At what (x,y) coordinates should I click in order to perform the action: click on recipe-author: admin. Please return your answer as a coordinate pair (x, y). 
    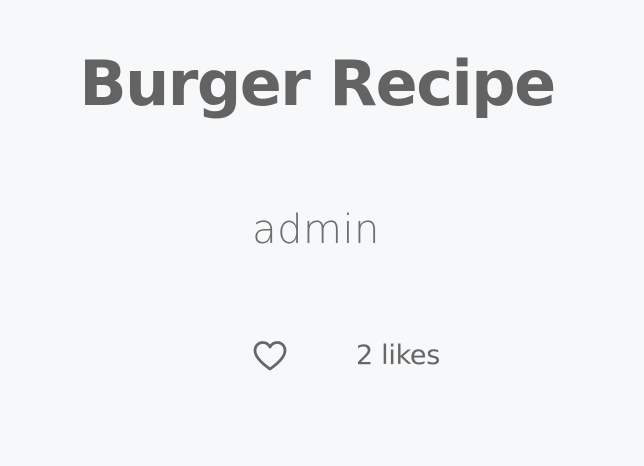
    Looking at the image, I should click on (316, 230).